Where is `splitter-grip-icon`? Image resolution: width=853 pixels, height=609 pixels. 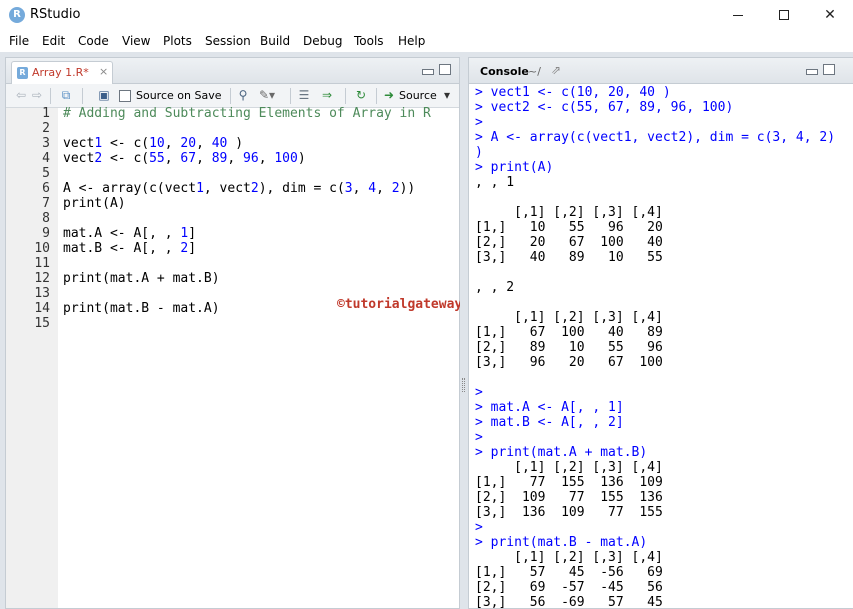
splitter-grip-icon is located at coordinates (463, 385).